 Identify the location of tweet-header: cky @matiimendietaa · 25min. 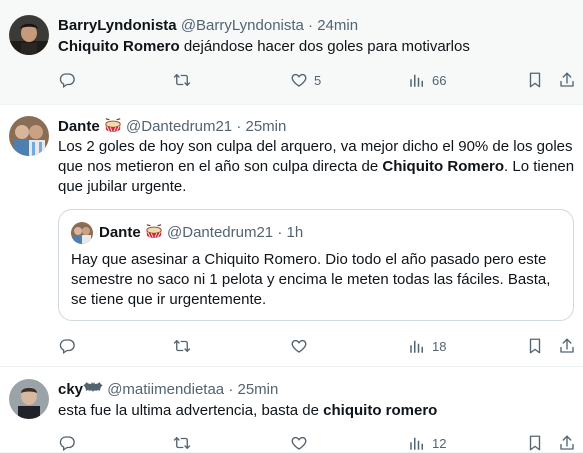
(168, 390).